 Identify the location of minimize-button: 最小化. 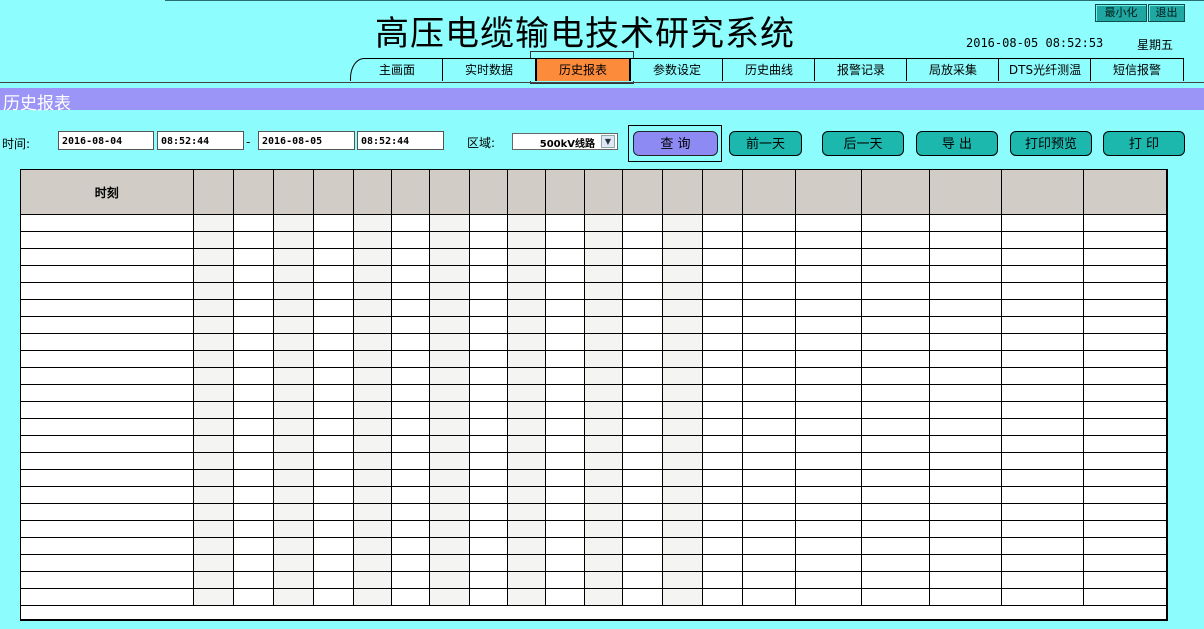
(1121, 13).